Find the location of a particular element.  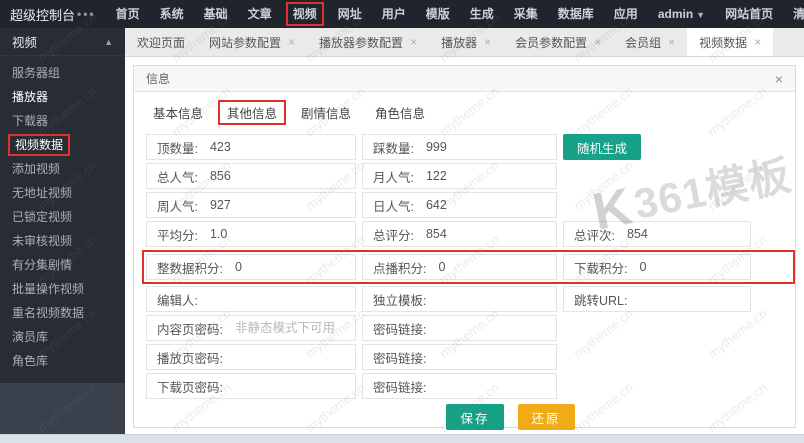

week-popularity-input is located at coordinates (276, 205).